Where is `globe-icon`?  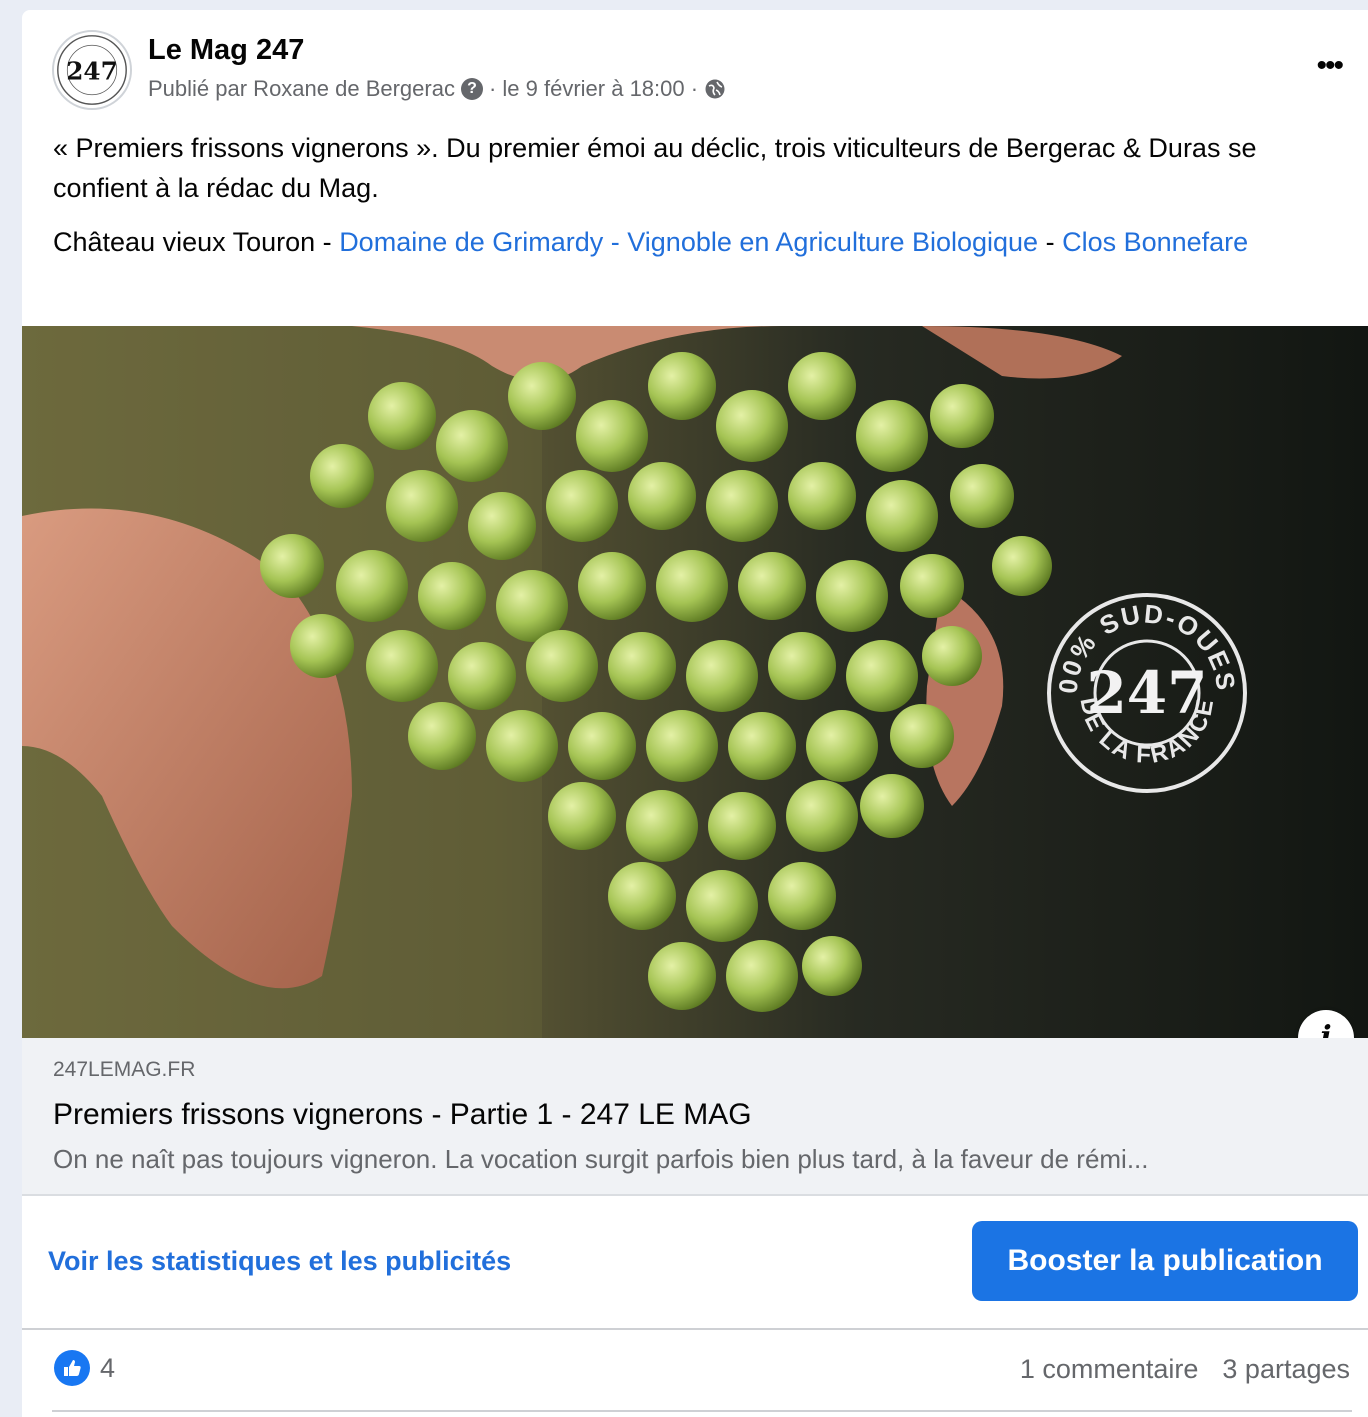 globe-icon is located at coordinates (715, 89).